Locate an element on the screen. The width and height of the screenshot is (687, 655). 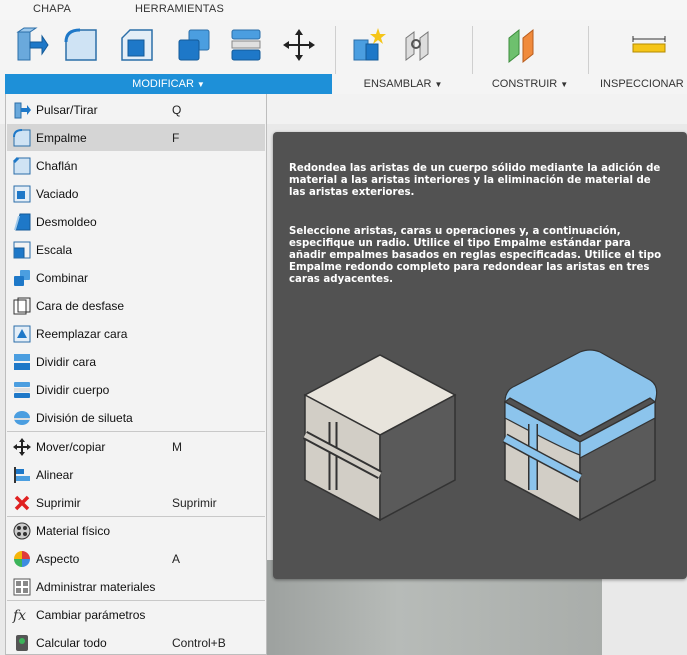
menu-item-administrar-materiales: Administrar materiales is located at coordinates (136, 586).